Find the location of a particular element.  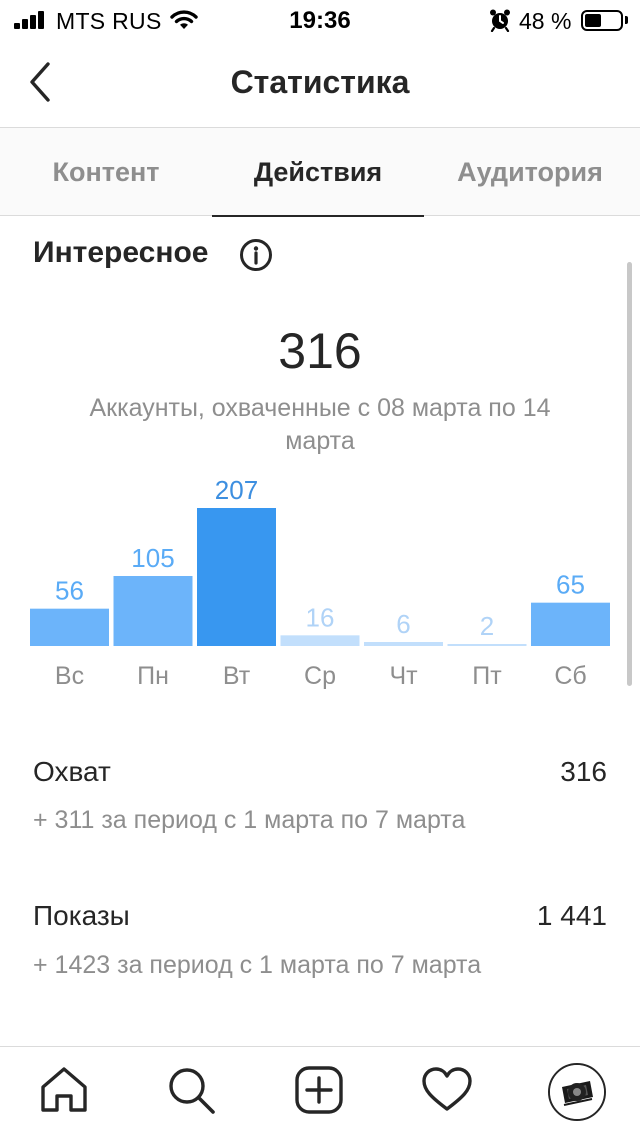

tab-audience: Аудитория is located at coordinates (530, 172).